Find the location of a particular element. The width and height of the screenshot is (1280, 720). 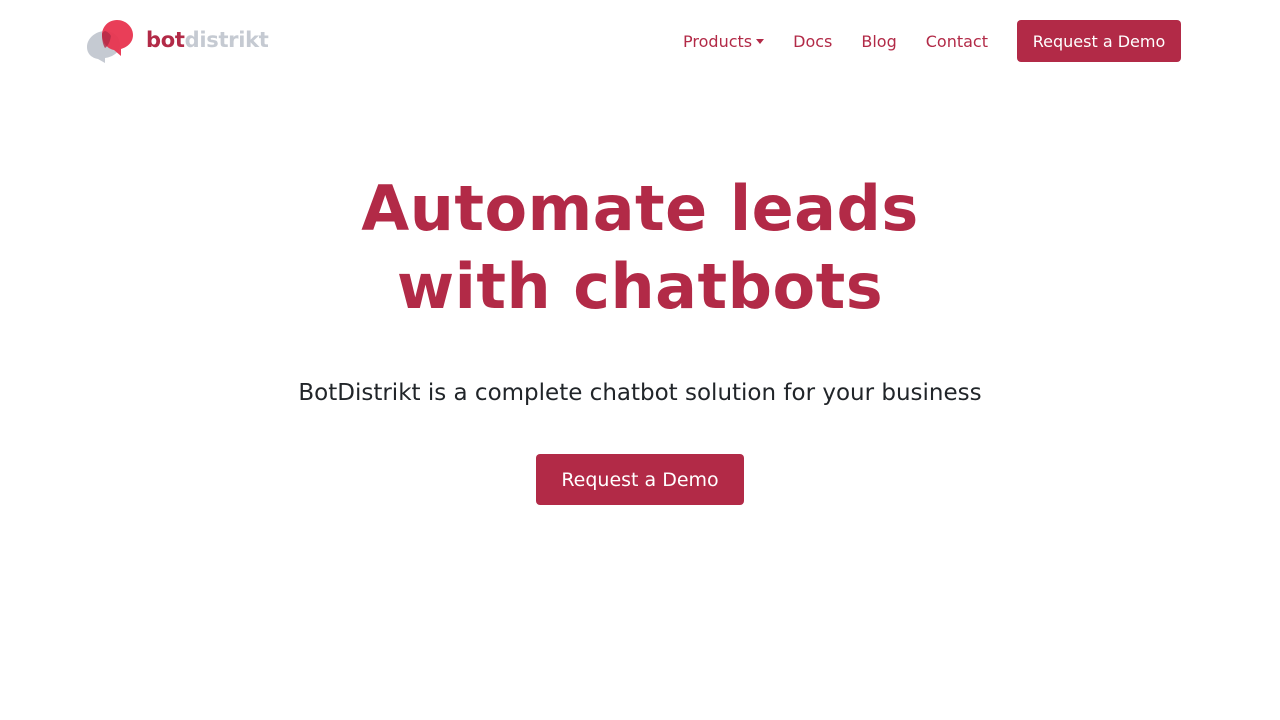

hero-request-demo-button: Request a Demo is located at coordinates (640, 479).